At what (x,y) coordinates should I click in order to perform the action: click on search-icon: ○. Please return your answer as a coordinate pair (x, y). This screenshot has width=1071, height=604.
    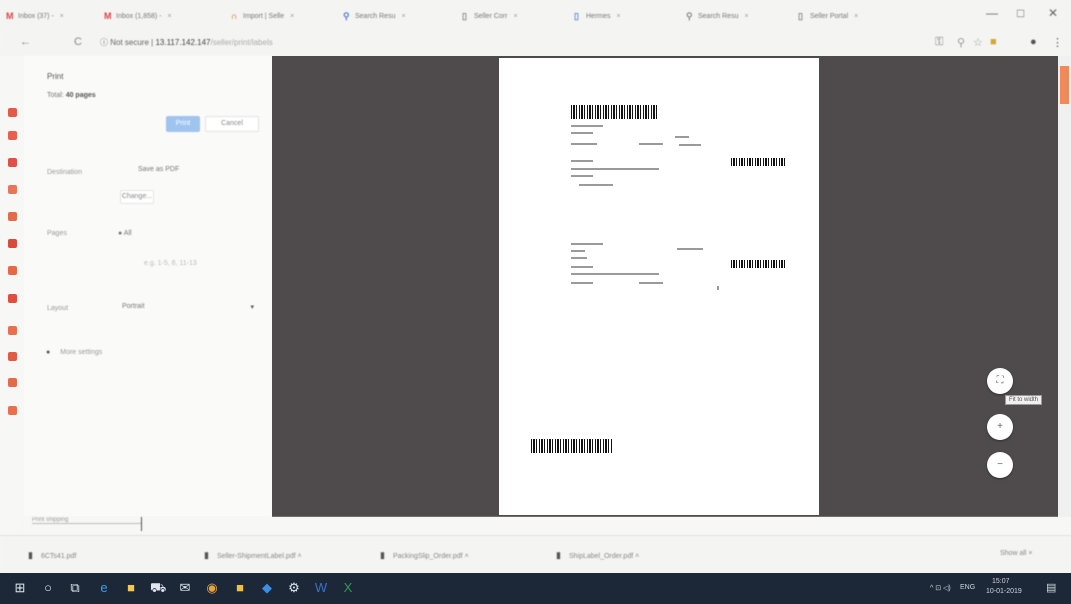
    Looking at the image, I should click on (48, 588).